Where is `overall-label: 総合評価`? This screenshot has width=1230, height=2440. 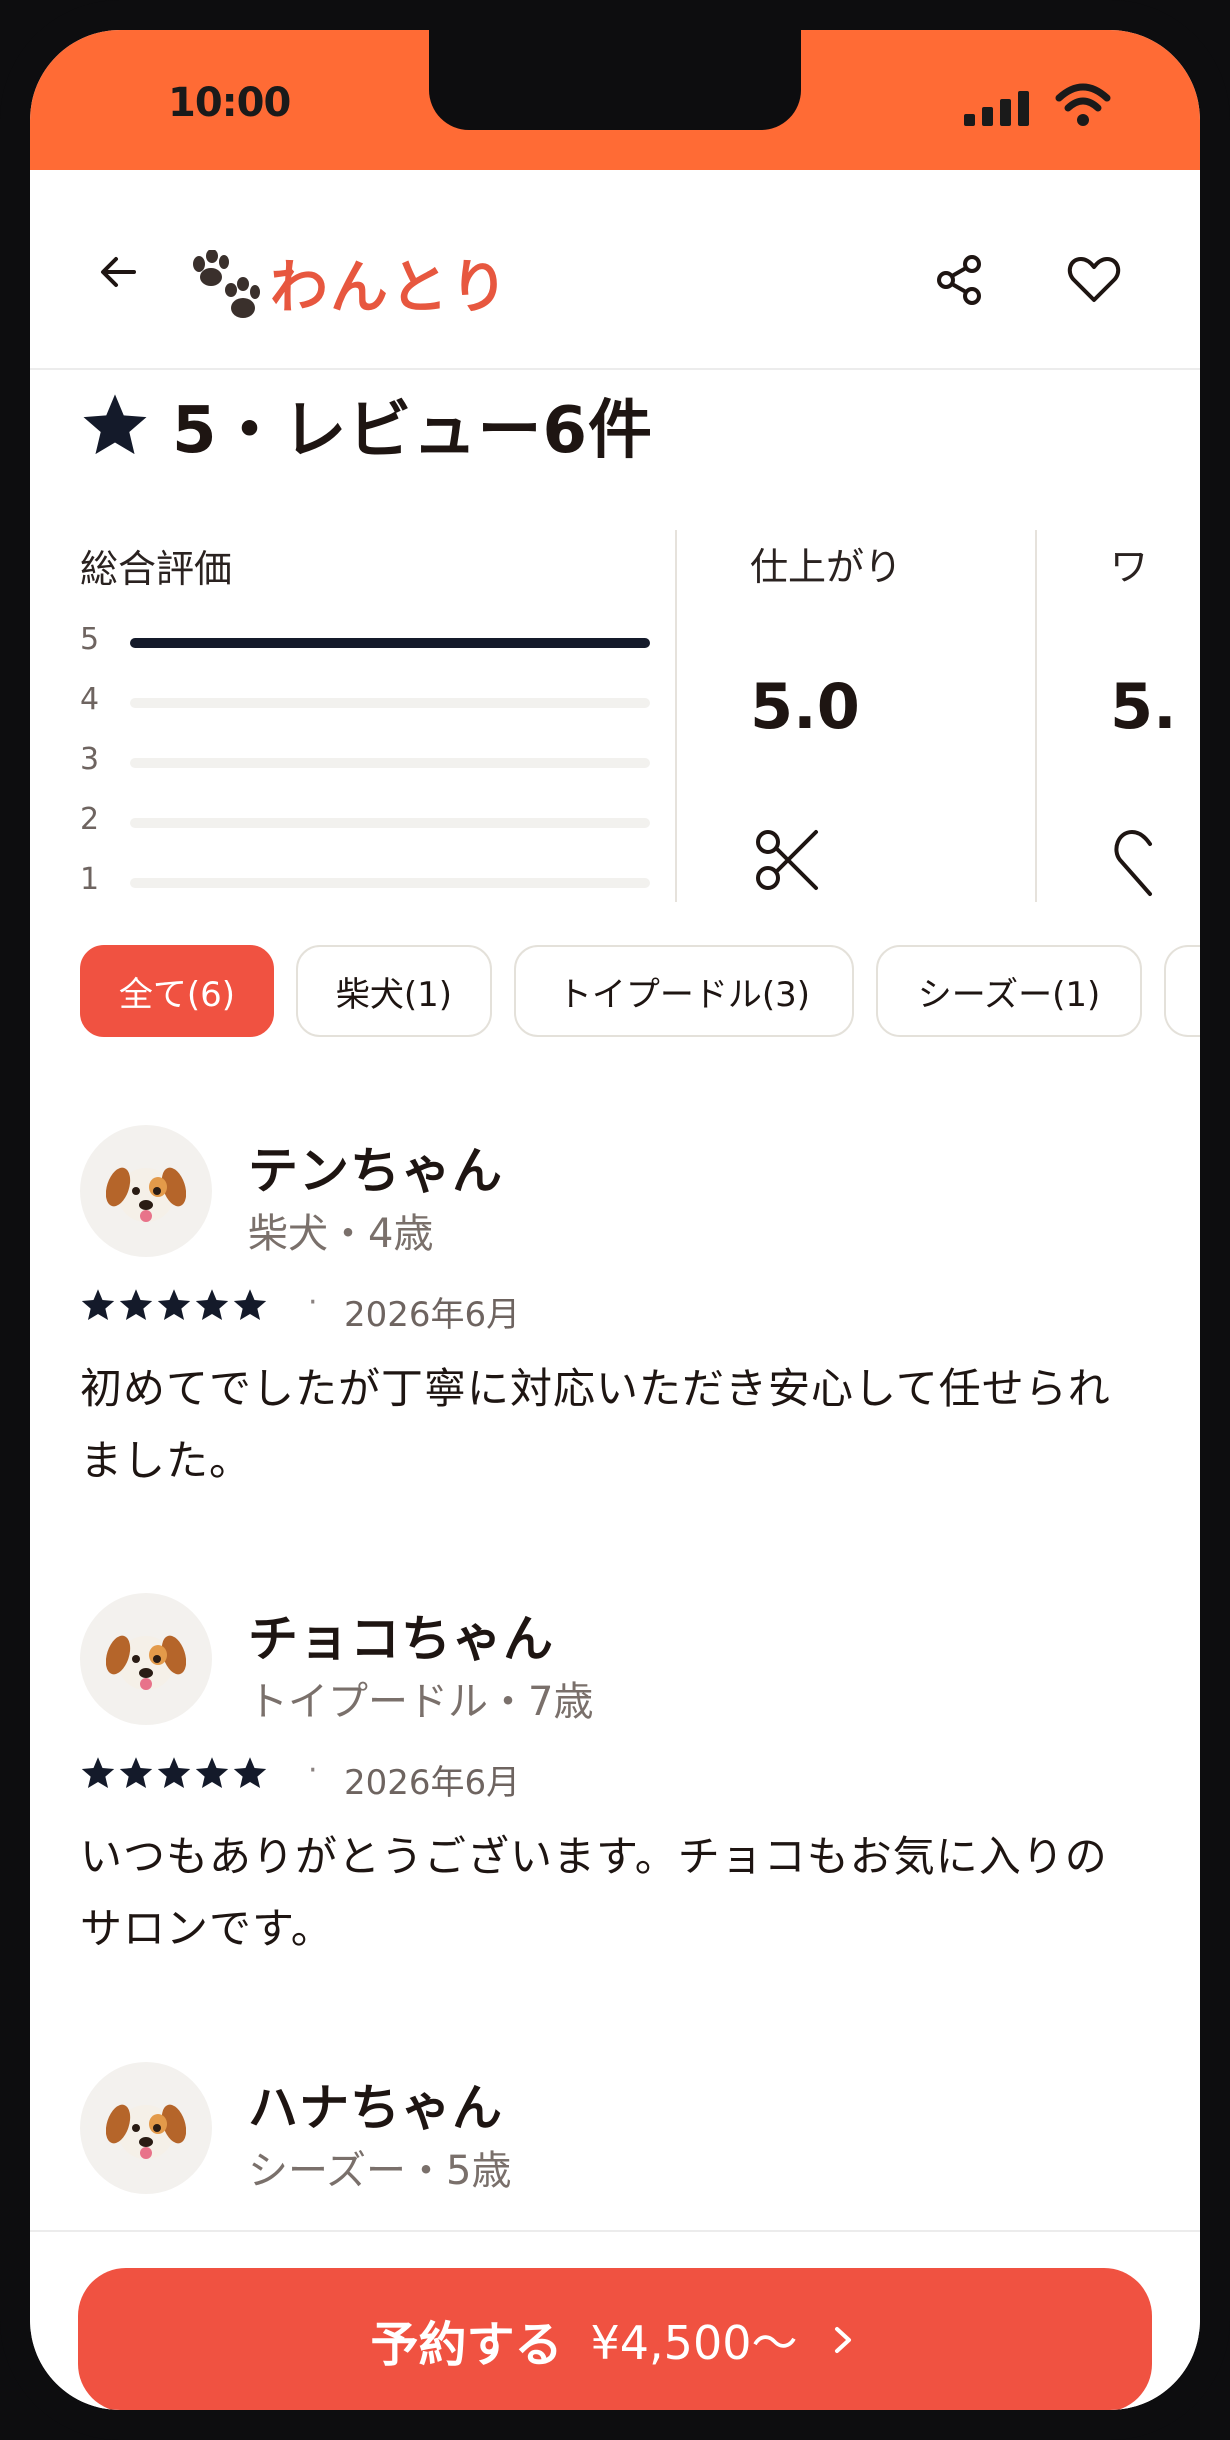 overall-label: 総合評価 is located at coordinates (156, 569).